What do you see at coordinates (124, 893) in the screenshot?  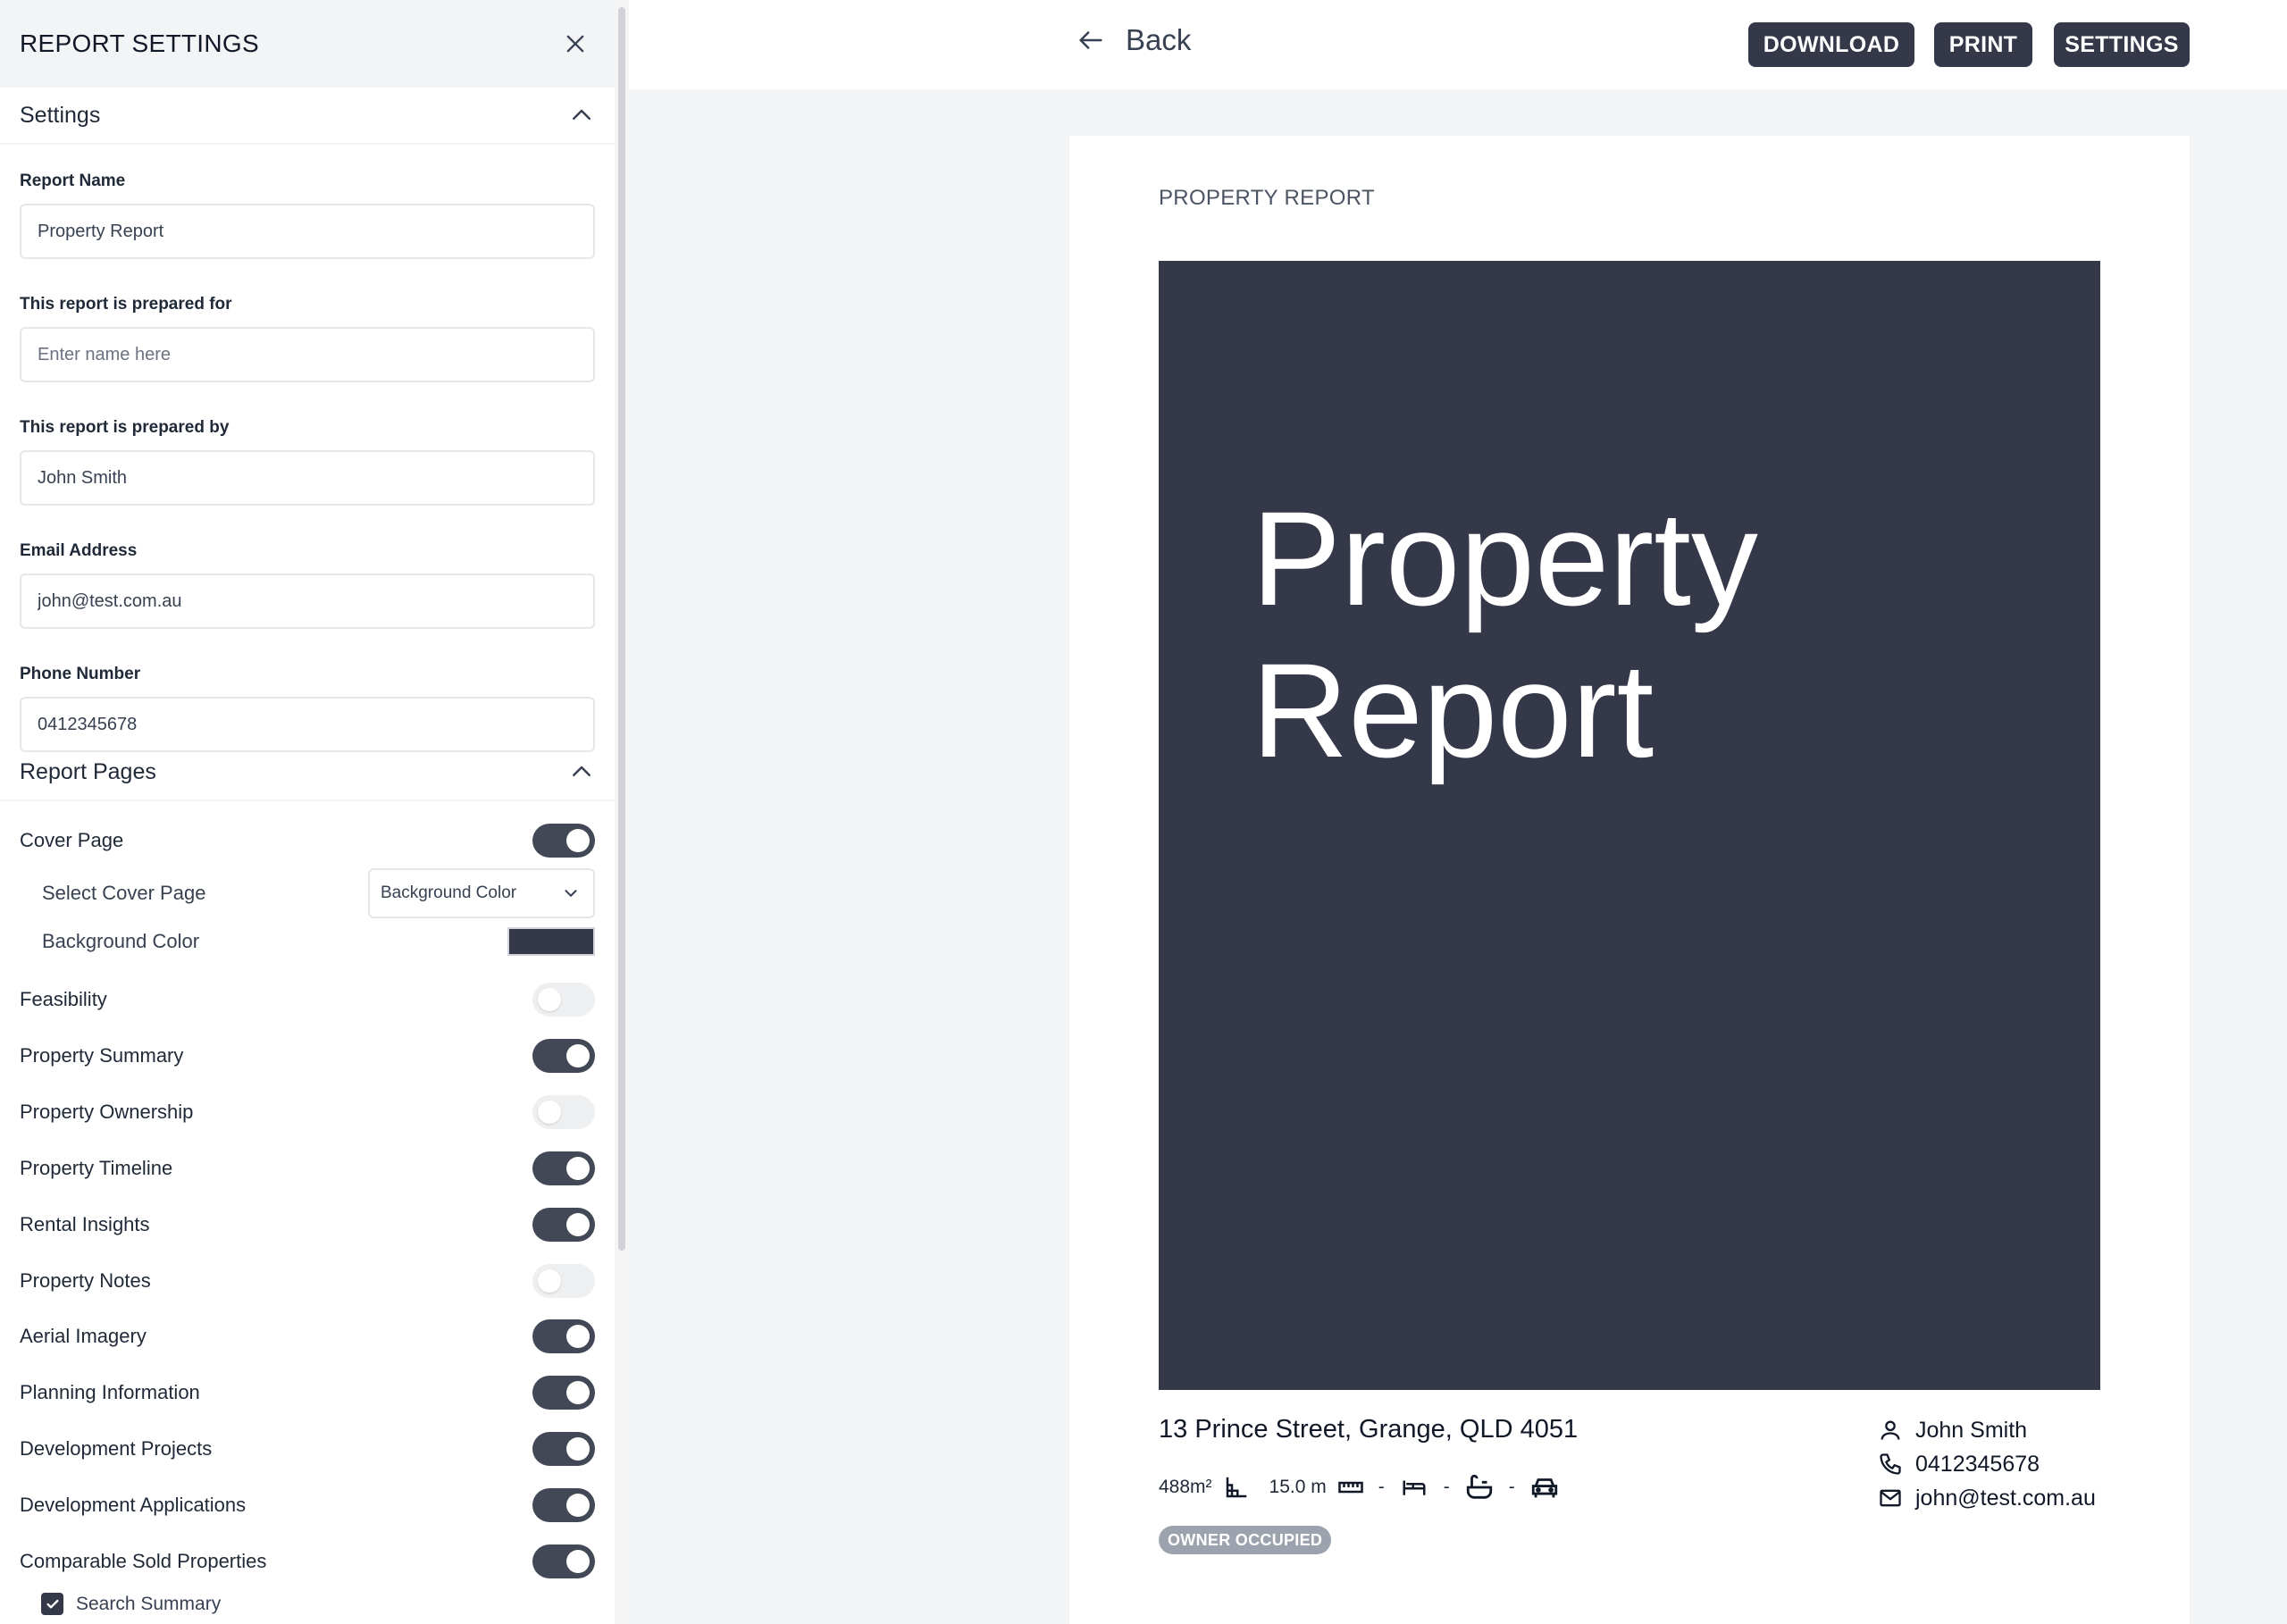 I see `select-cover-page-label: Select Cover Page` at bounding box center [124, 893].